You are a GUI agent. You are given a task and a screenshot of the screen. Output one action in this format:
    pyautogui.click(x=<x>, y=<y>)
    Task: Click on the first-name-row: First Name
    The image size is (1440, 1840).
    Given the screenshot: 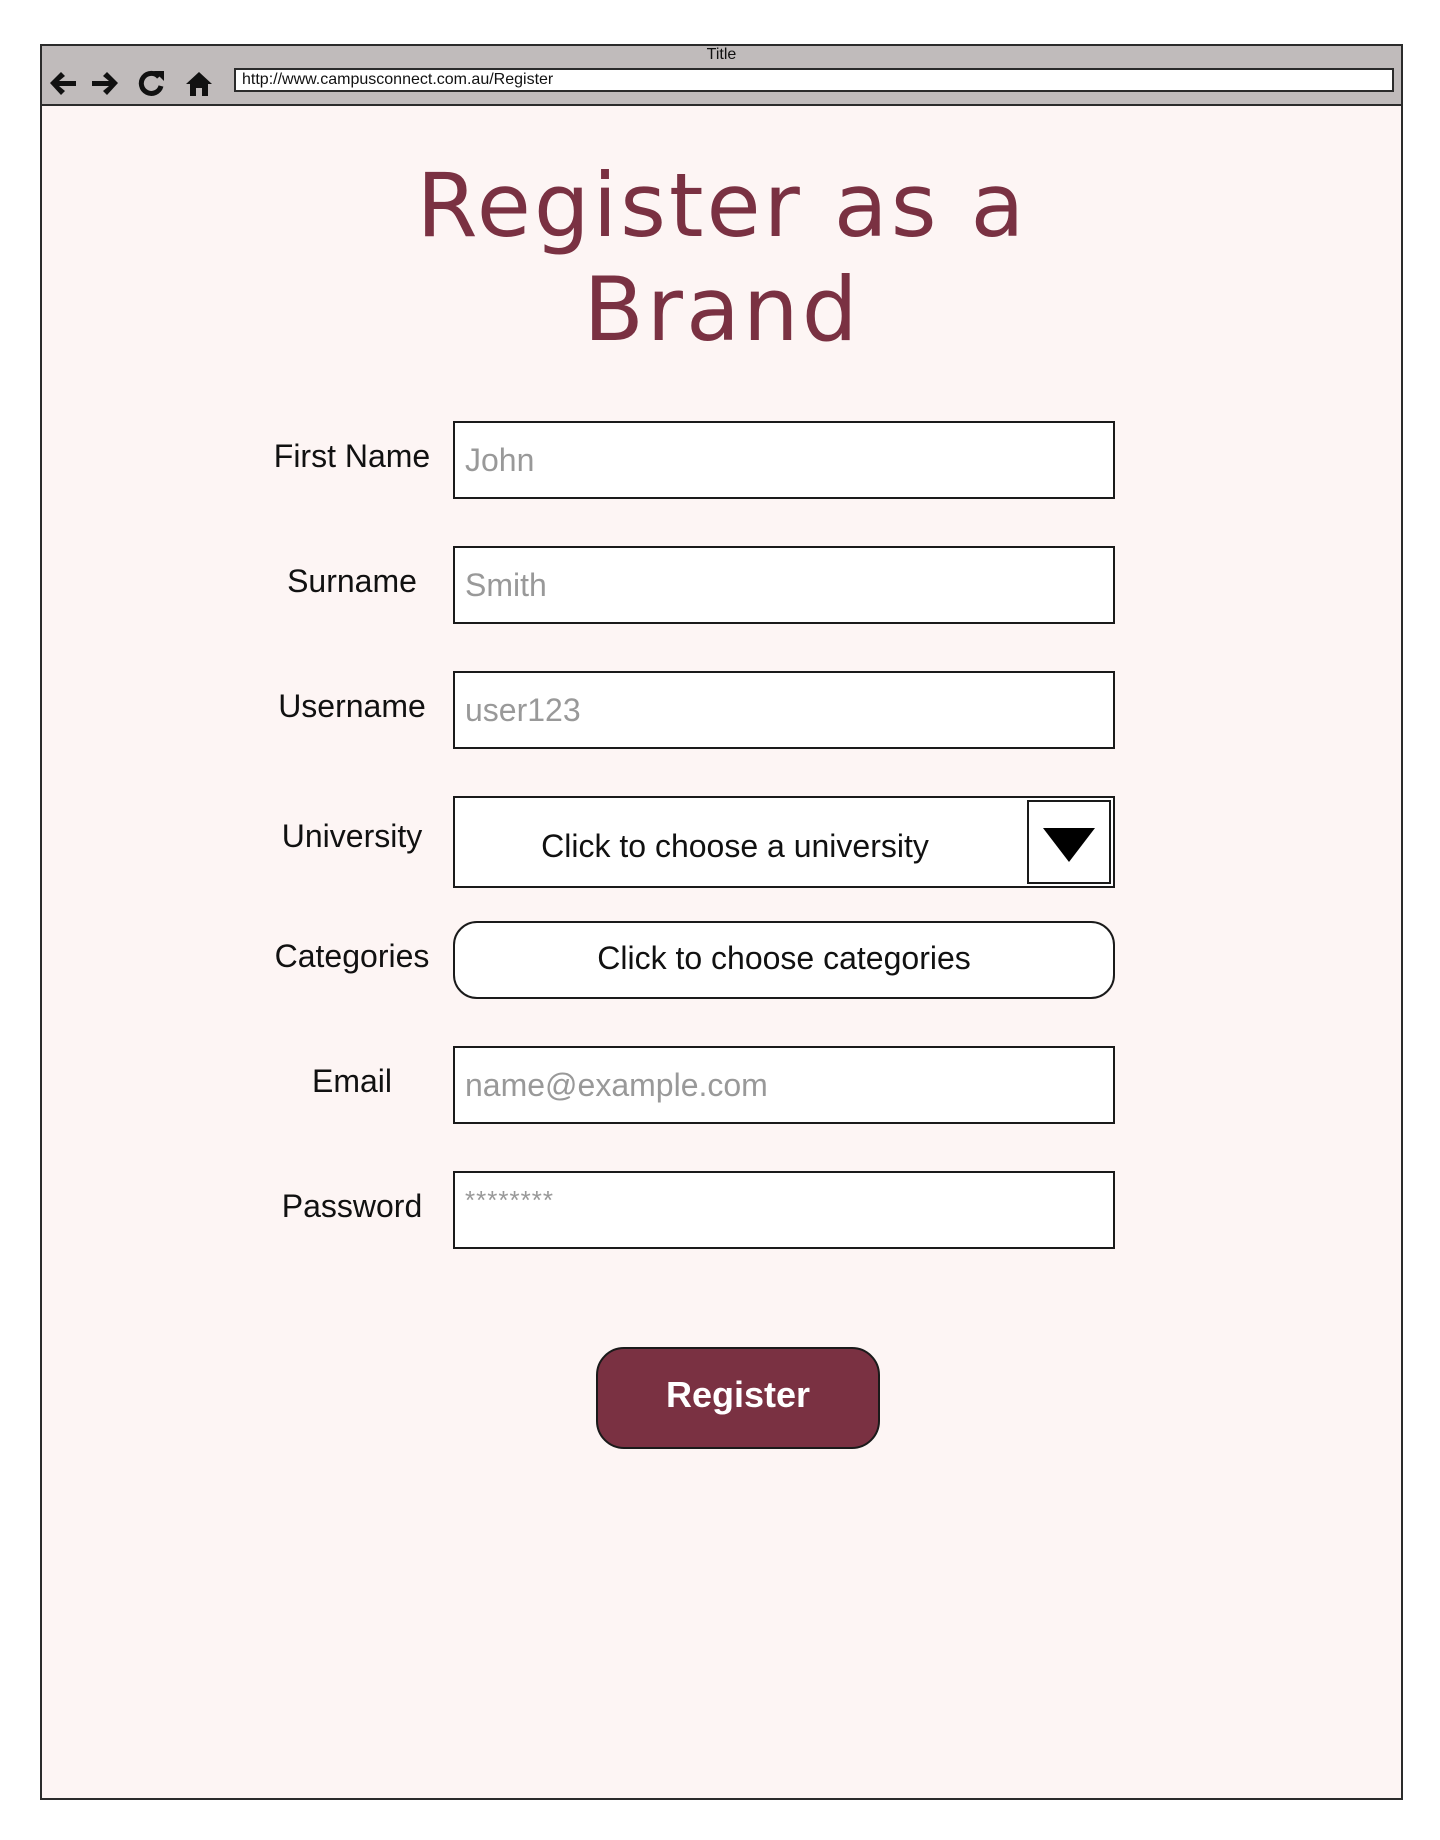 What is the action you would take?
    pyautogui.click(x=721, y=460)
    